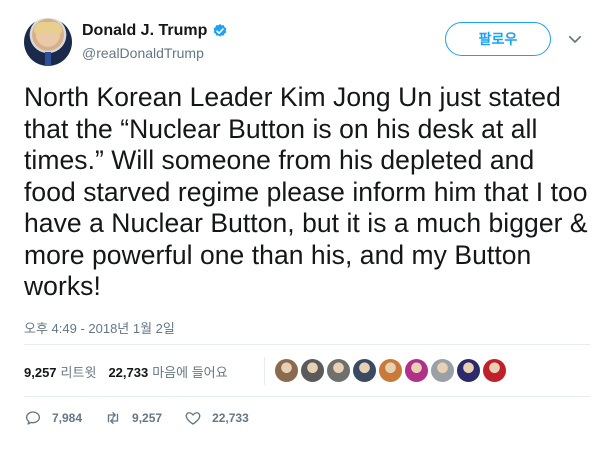  Describe the element at coordinates (48, 59) in the screenshot. I see `avatar-tie` at that location.